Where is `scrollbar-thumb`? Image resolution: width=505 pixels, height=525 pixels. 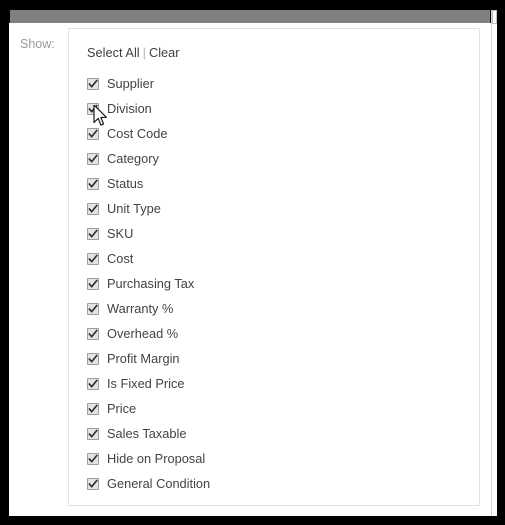
scrollbar-thumb is located at coordinates (494, 17).